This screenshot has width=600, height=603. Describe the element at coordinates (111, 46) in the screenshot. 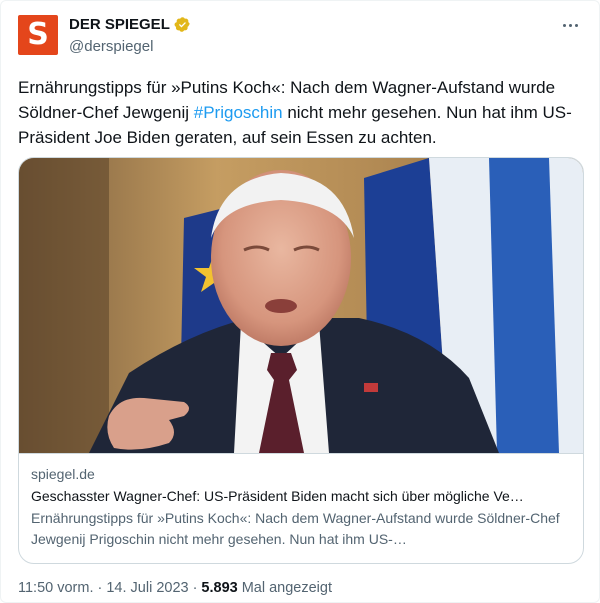

I see `user-handle: @derspiegel` at that location.